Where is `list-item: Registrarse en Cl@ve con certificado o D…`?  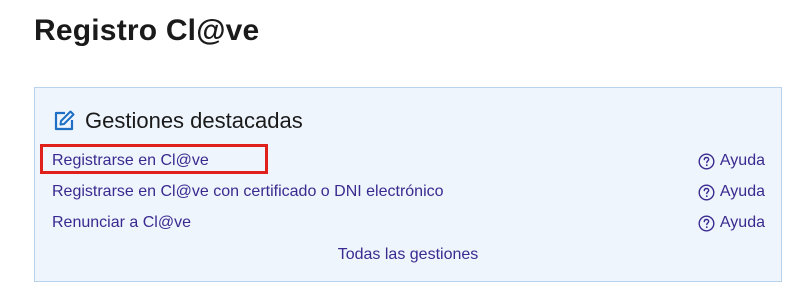
list-item: Registrarse en Cl@ve con certificado o D… is located at coordinates (408, 192).